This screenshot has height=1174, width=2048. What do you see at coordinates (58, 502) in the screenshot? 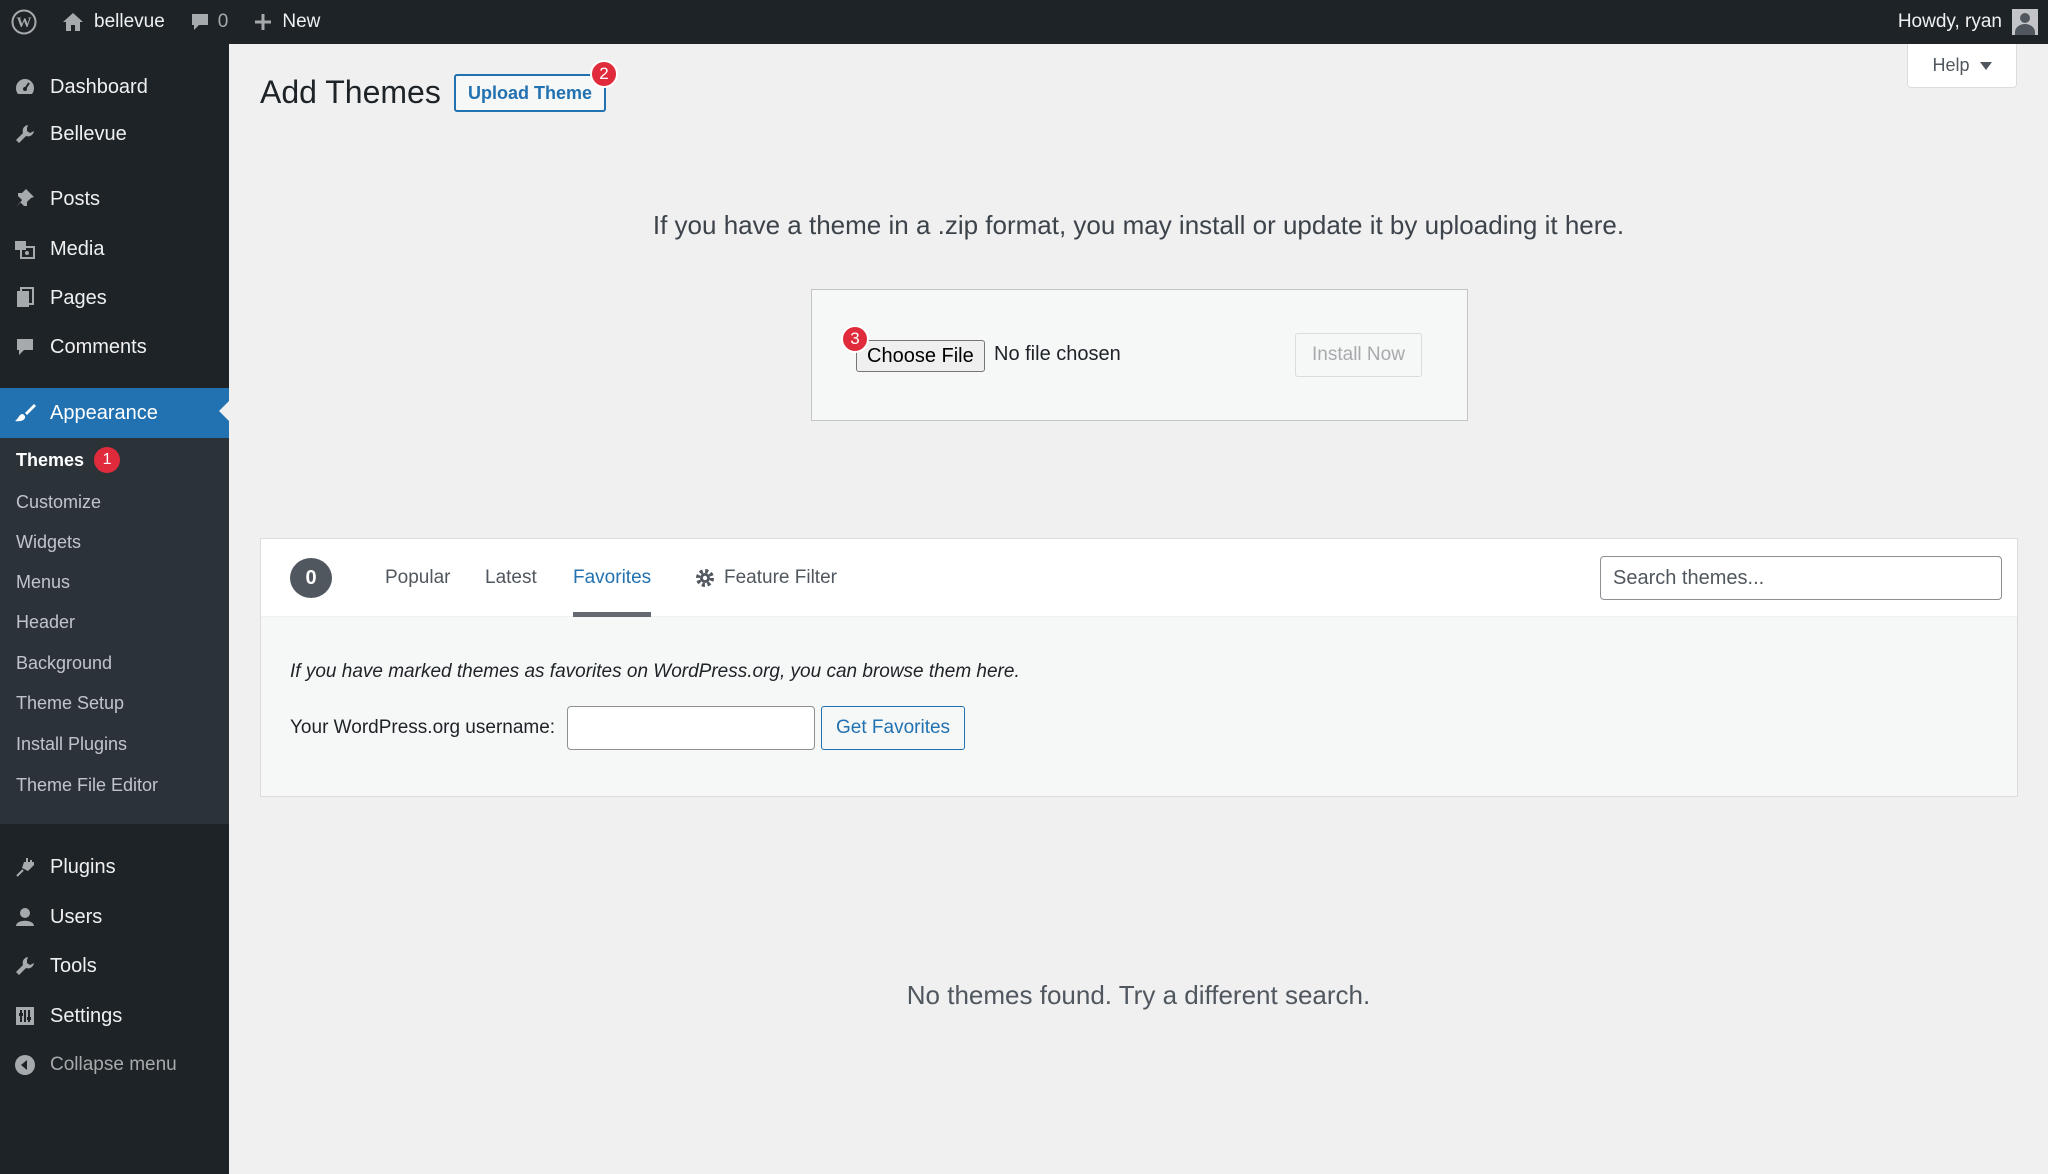
I see `submenu-item-customize: Customize` at bounding box center [58, 502].